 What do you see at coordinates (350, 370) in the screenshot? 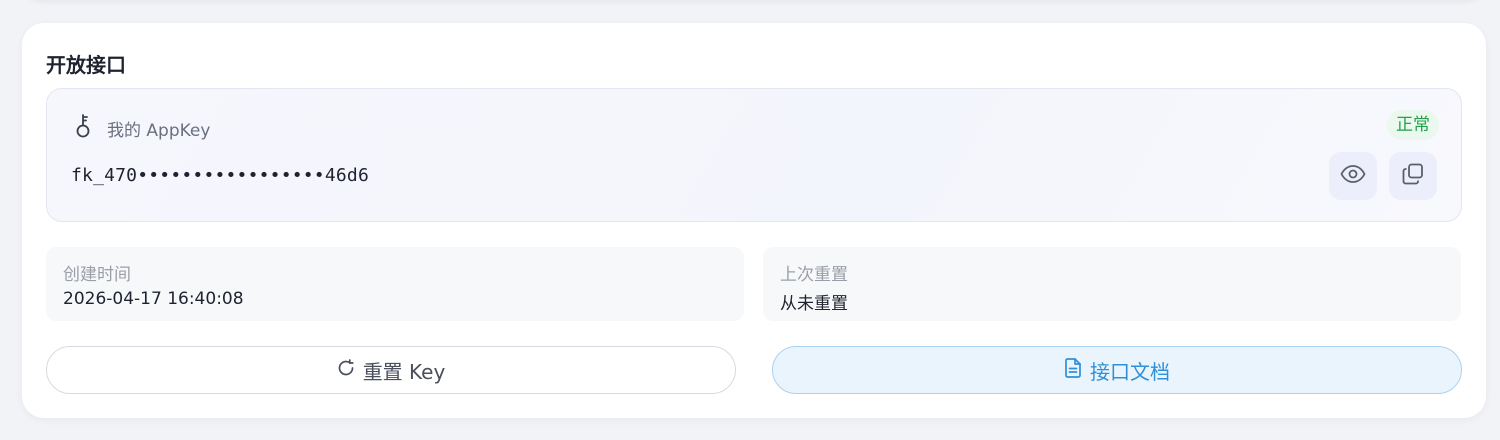
I see `refresh-icon` at bounding box center [350, 370].